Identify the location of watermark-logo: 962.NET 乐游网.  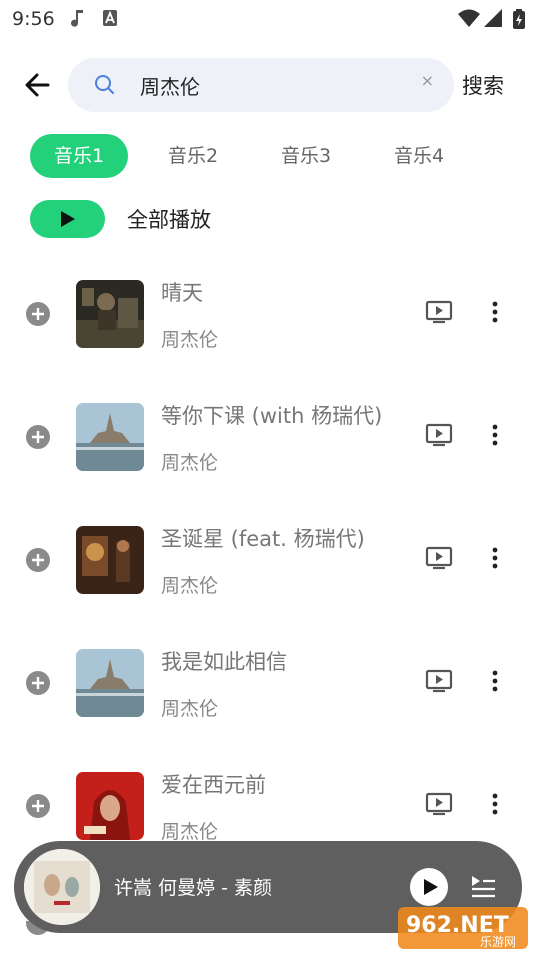
(463, 928).